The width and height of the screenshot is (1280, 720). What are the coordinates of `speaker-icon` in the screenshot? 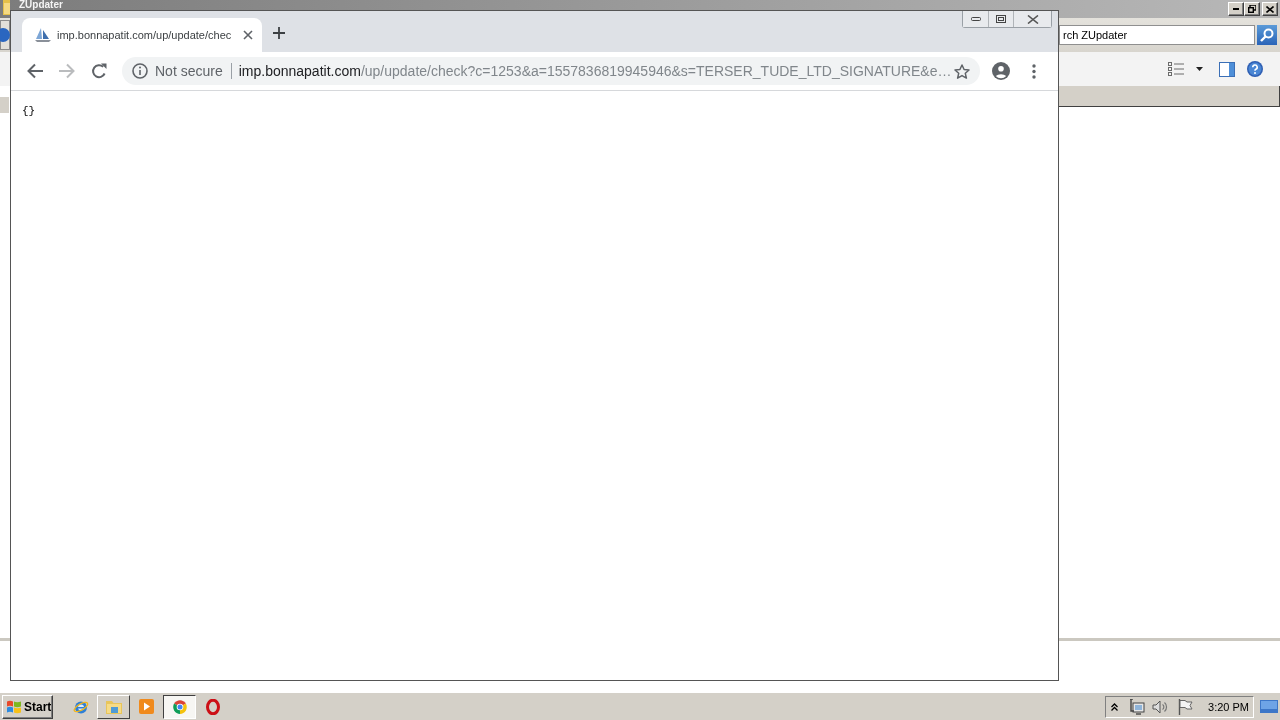 It's located at (1160, 706).